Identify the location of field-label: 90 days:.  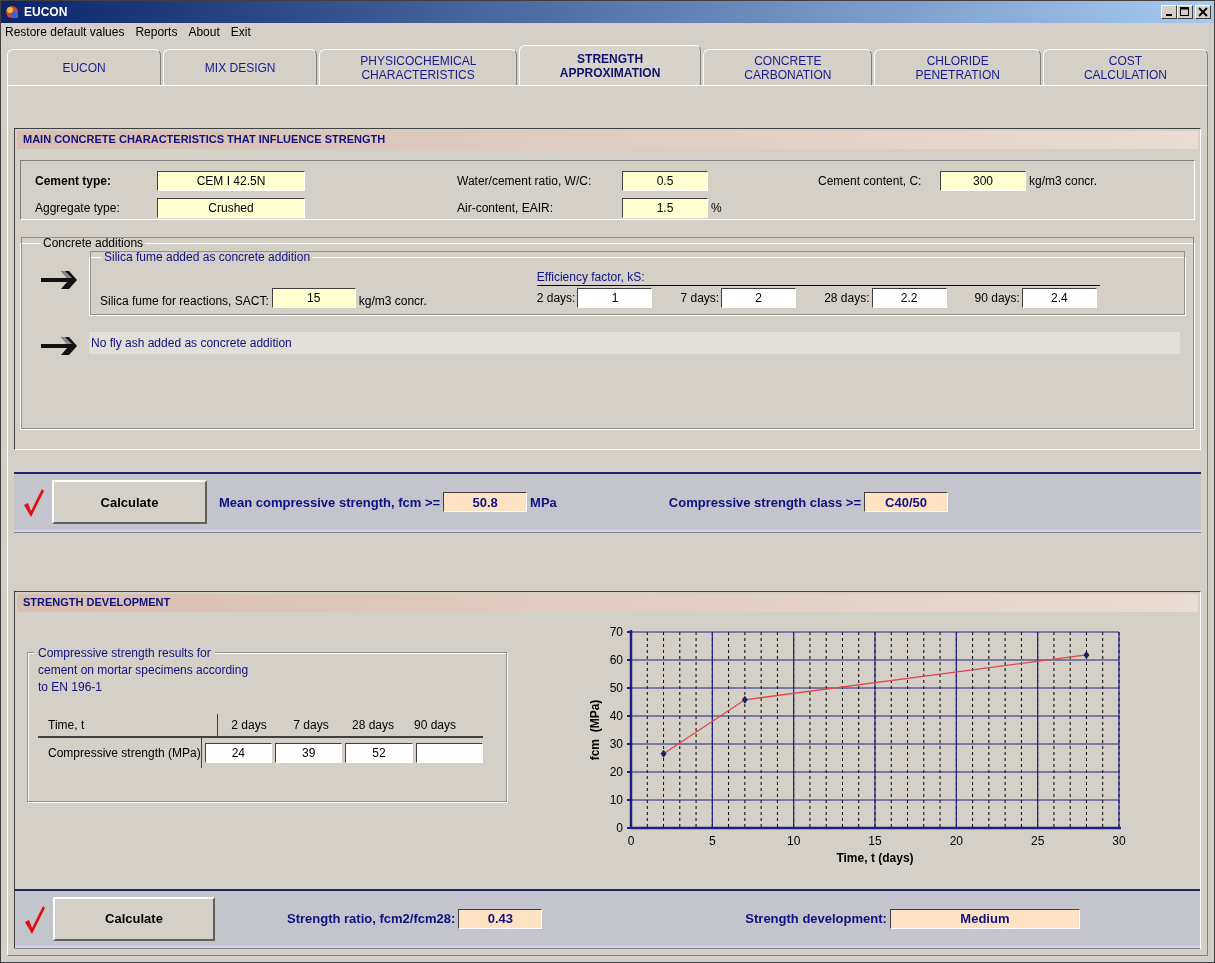
(997, 298).